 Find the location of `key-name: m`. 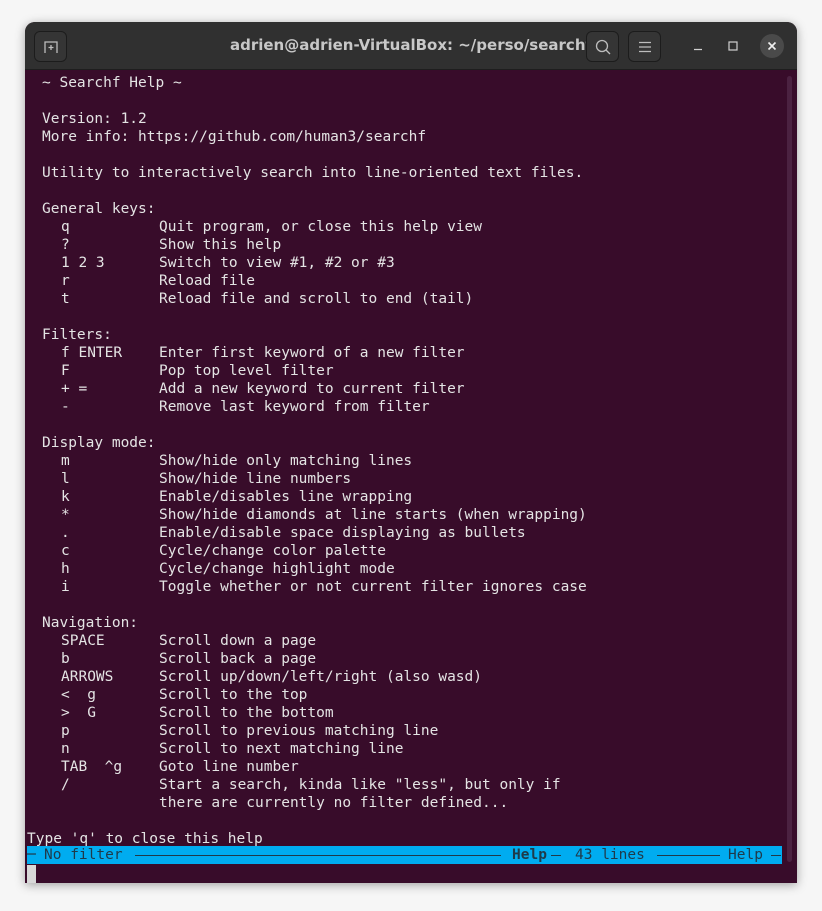

key-name: m is located at coordinates (65, 461).